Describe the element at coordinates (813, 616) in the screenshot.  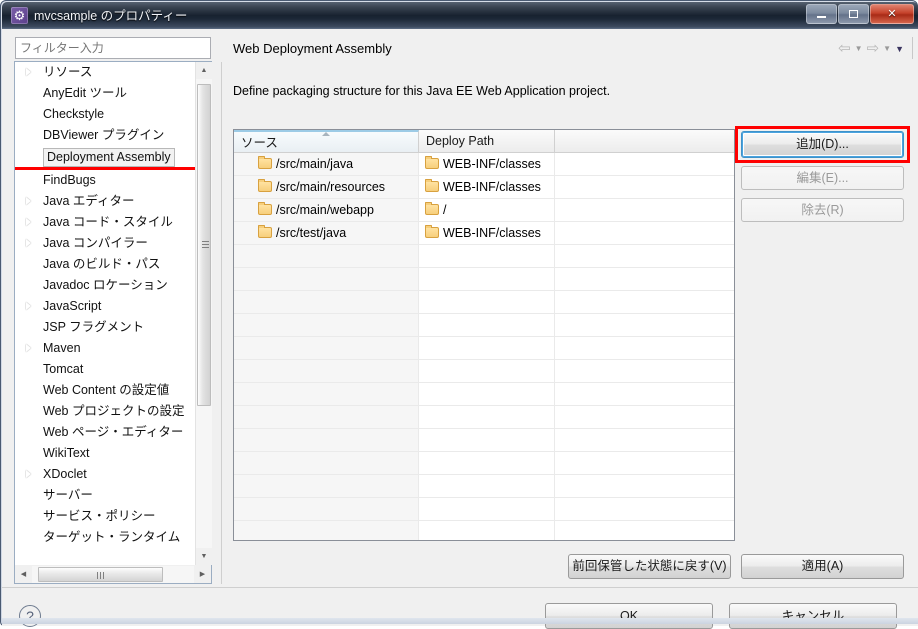
I see `cancel-button: キャンセル` at that location.